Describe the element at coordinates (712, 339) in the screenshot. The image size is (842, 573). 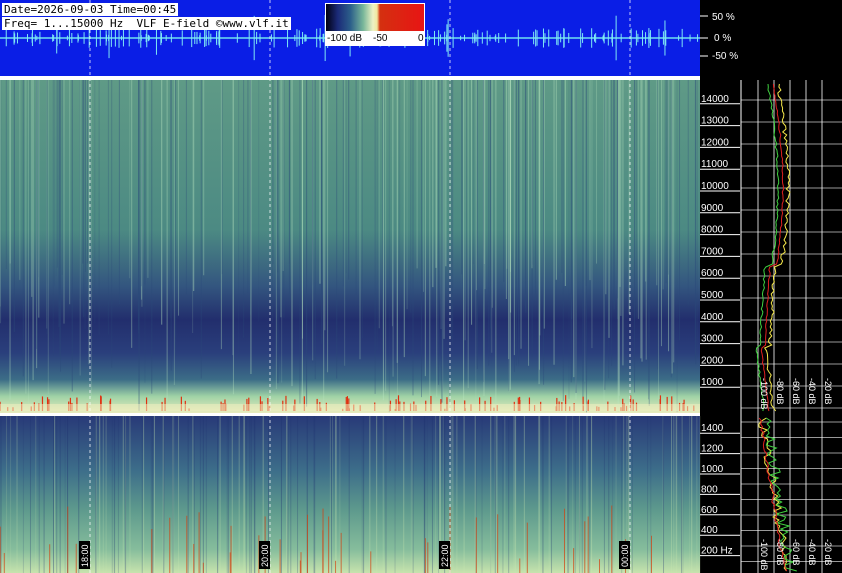
I see `frequency-tick-label: 3000` at that location.